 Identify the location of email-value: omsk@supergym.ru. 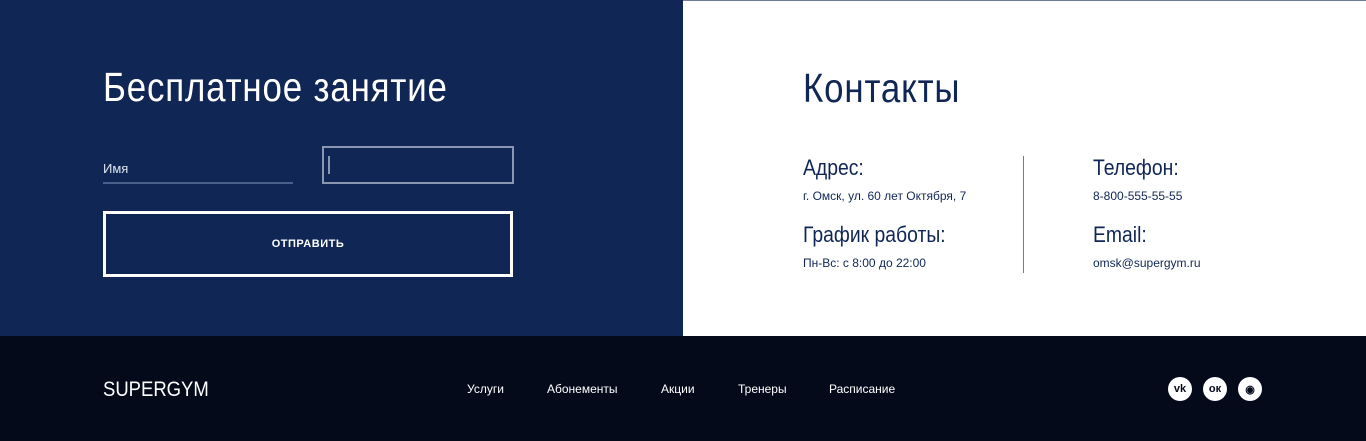
(1147, 263).